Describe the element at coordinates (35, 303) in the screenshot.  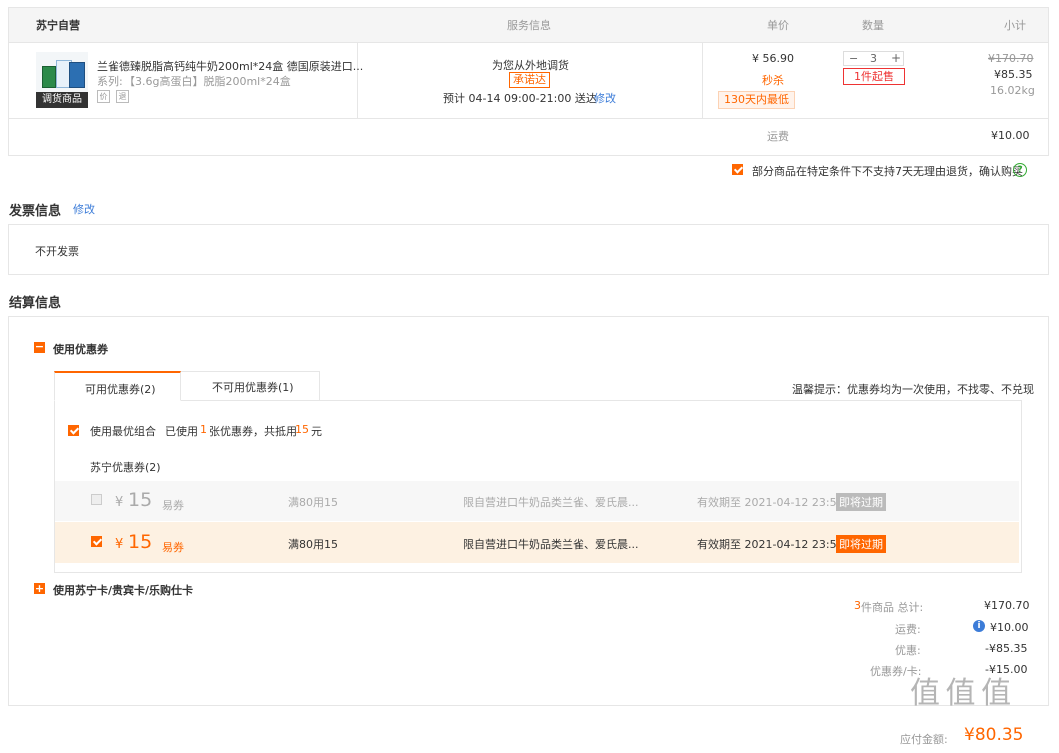
I see `settlement-title: 结算信息` at that location.